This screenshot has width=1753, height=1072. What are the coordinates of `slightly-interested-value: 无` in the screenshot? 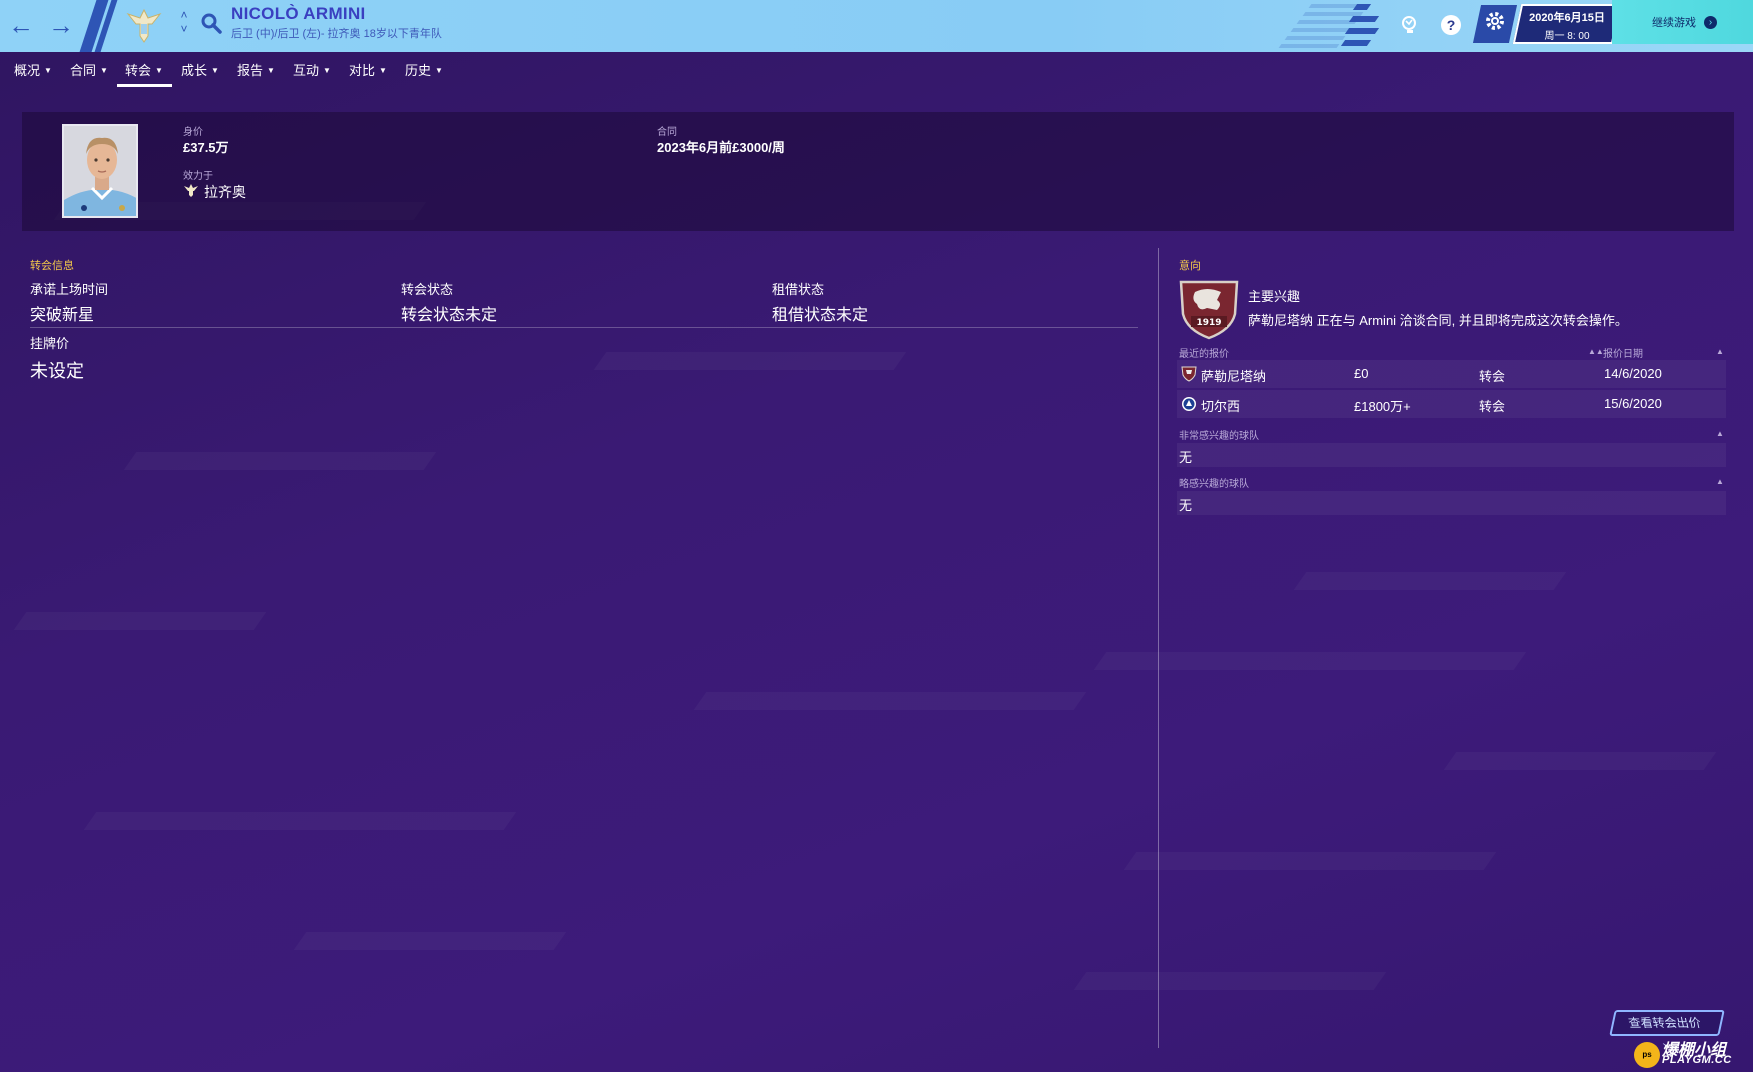 It's located at (1186, 505).